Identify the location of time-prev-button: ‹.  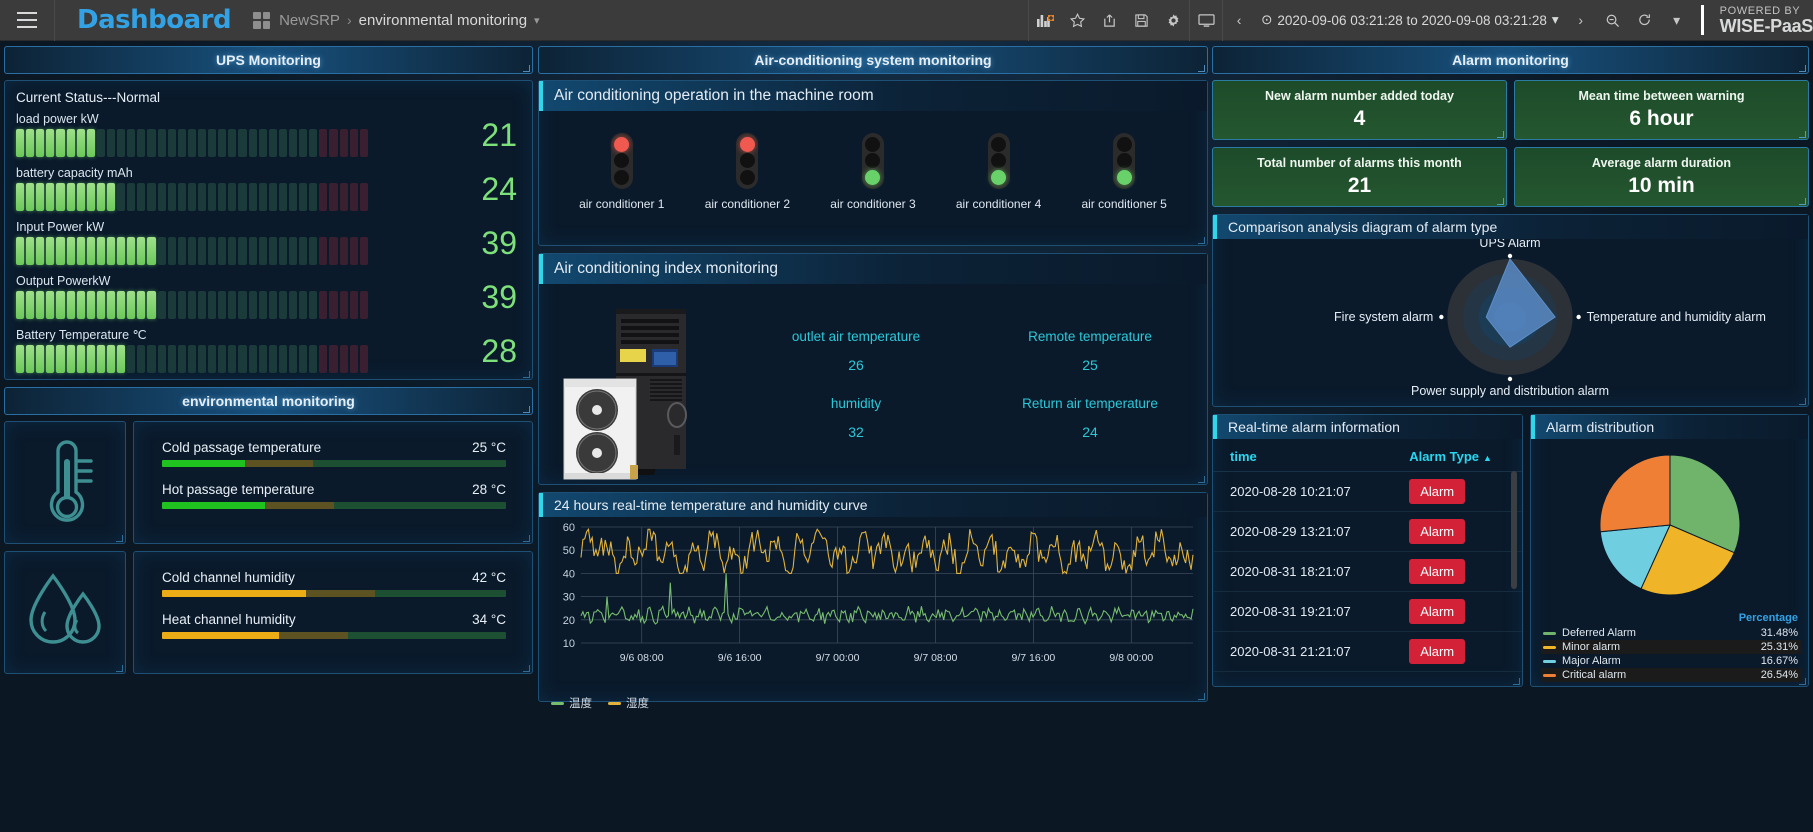
(1239, 20).